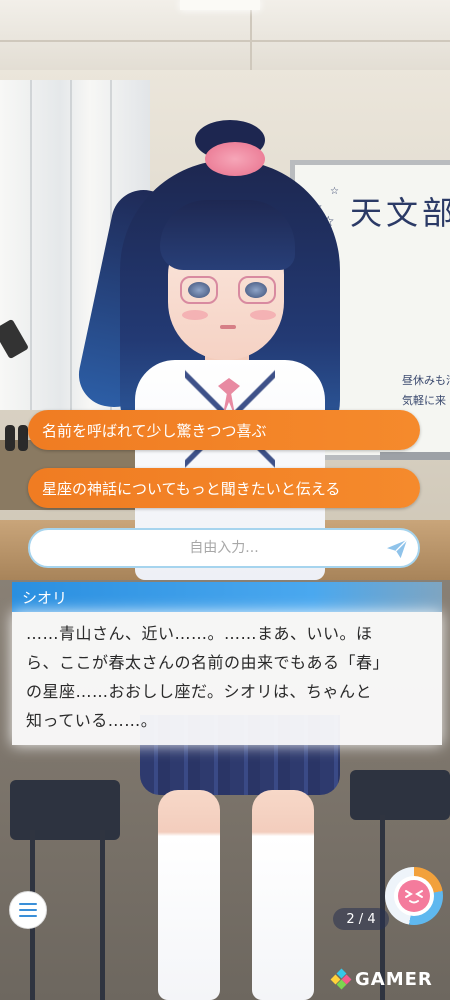 The image size is (450, 1000). I want to click on folding-chair, so click(400, 795).